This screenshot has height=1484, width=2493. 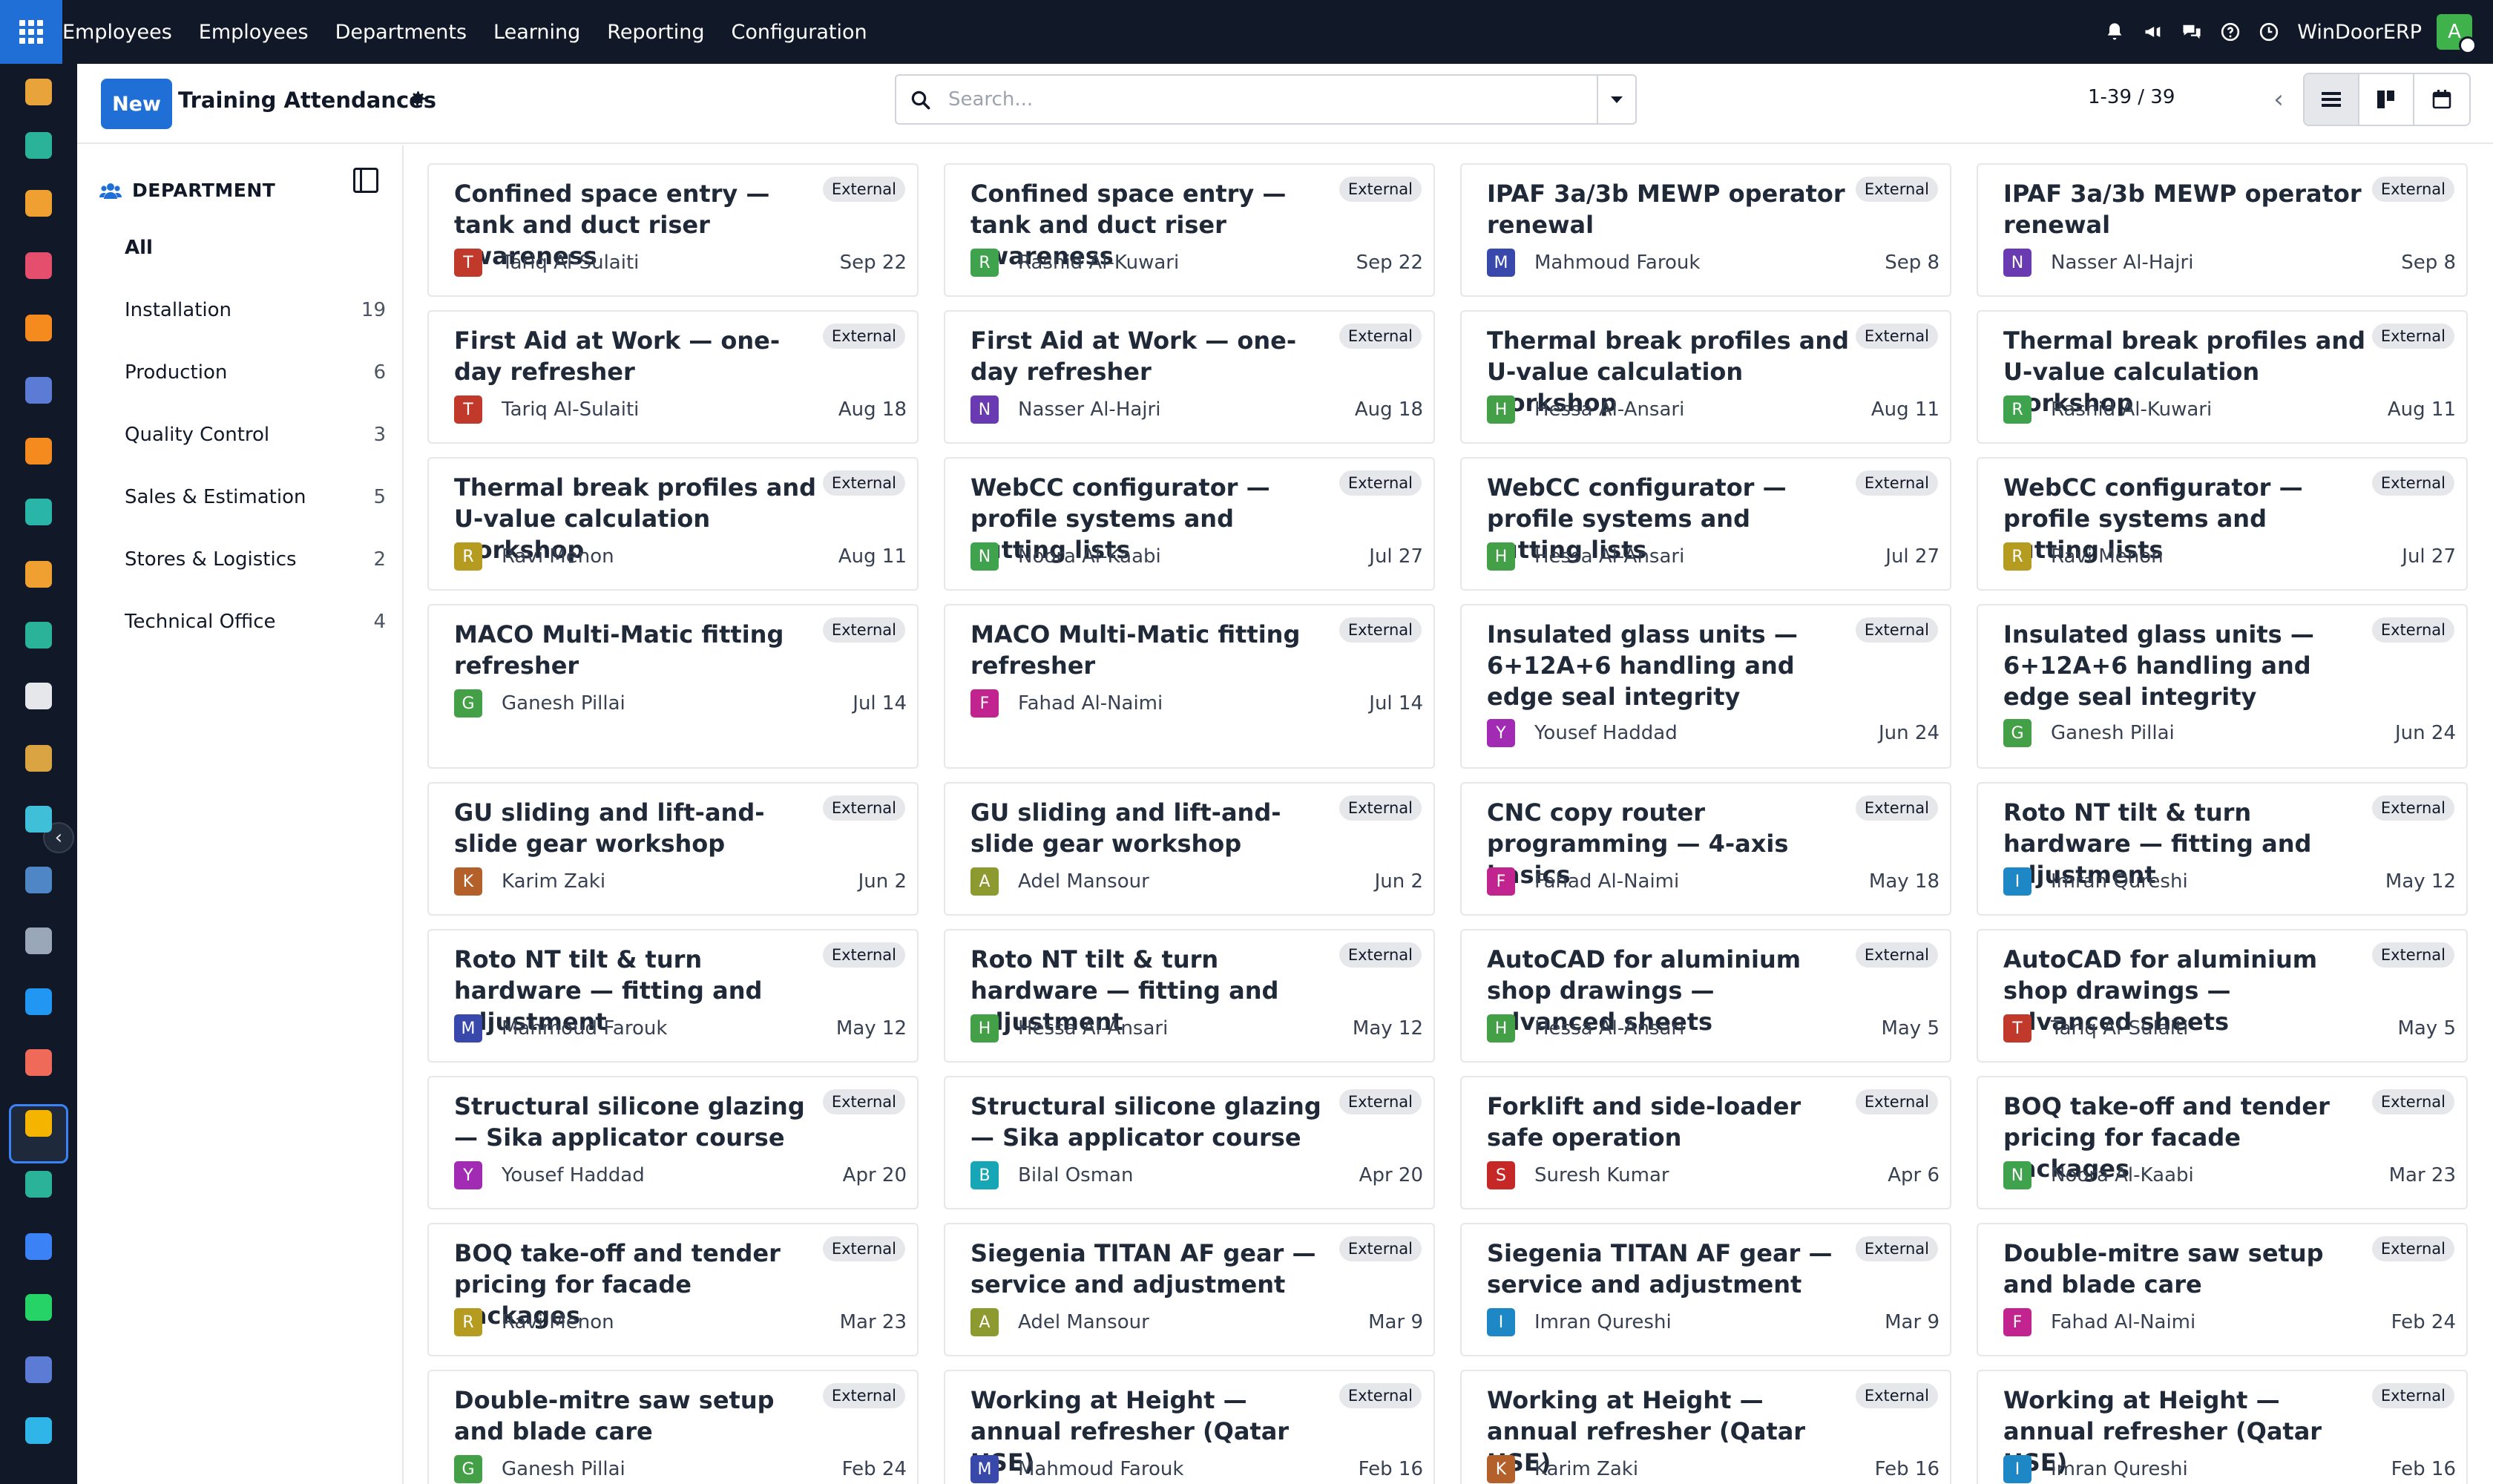 What do you see at coordinates (1713, 1322) in the screenshot?
I see `card-footer: I Imran Qureshi Mar 9` at bounding box center [1713, 1322].